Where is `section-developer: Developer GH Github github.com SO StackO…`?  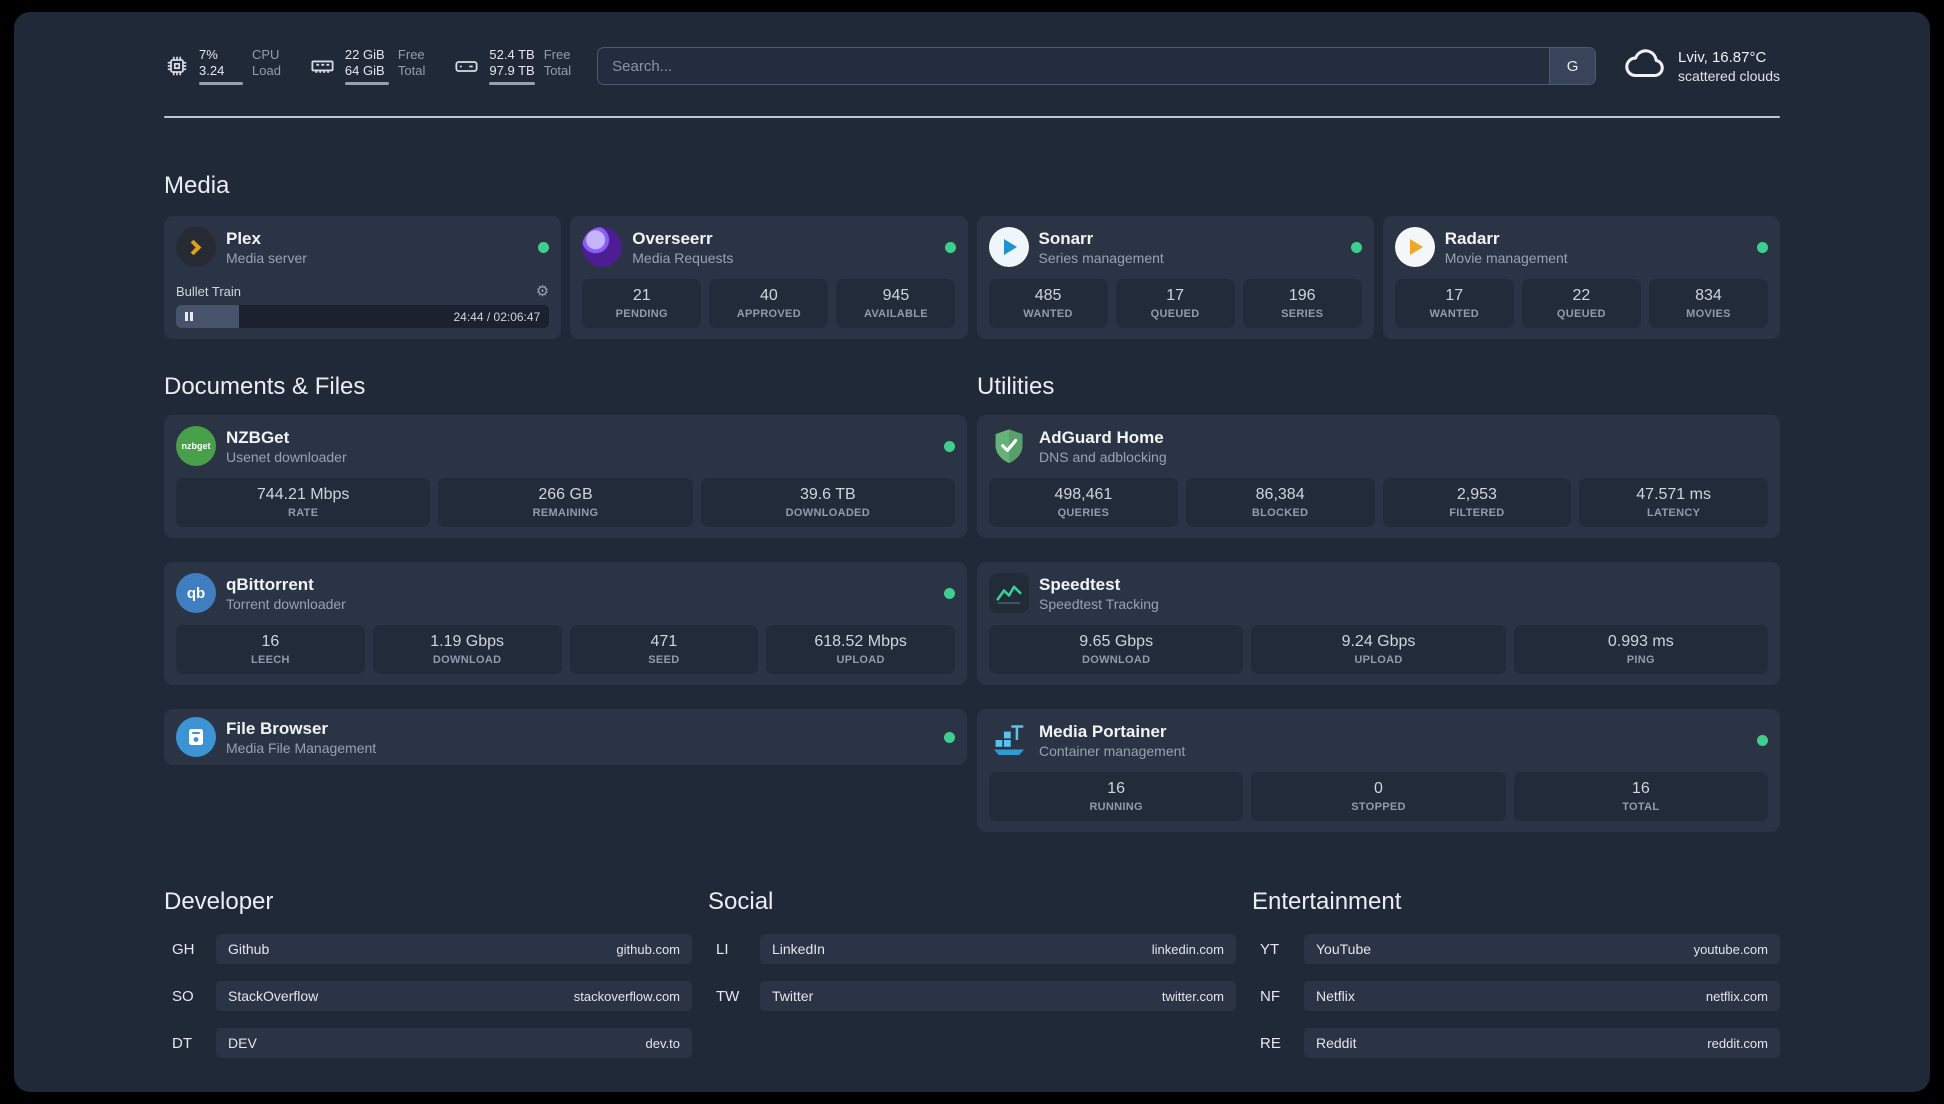 section-developer: Developer GH Github github.com SO StackO… is located at coordinates (428, 973).